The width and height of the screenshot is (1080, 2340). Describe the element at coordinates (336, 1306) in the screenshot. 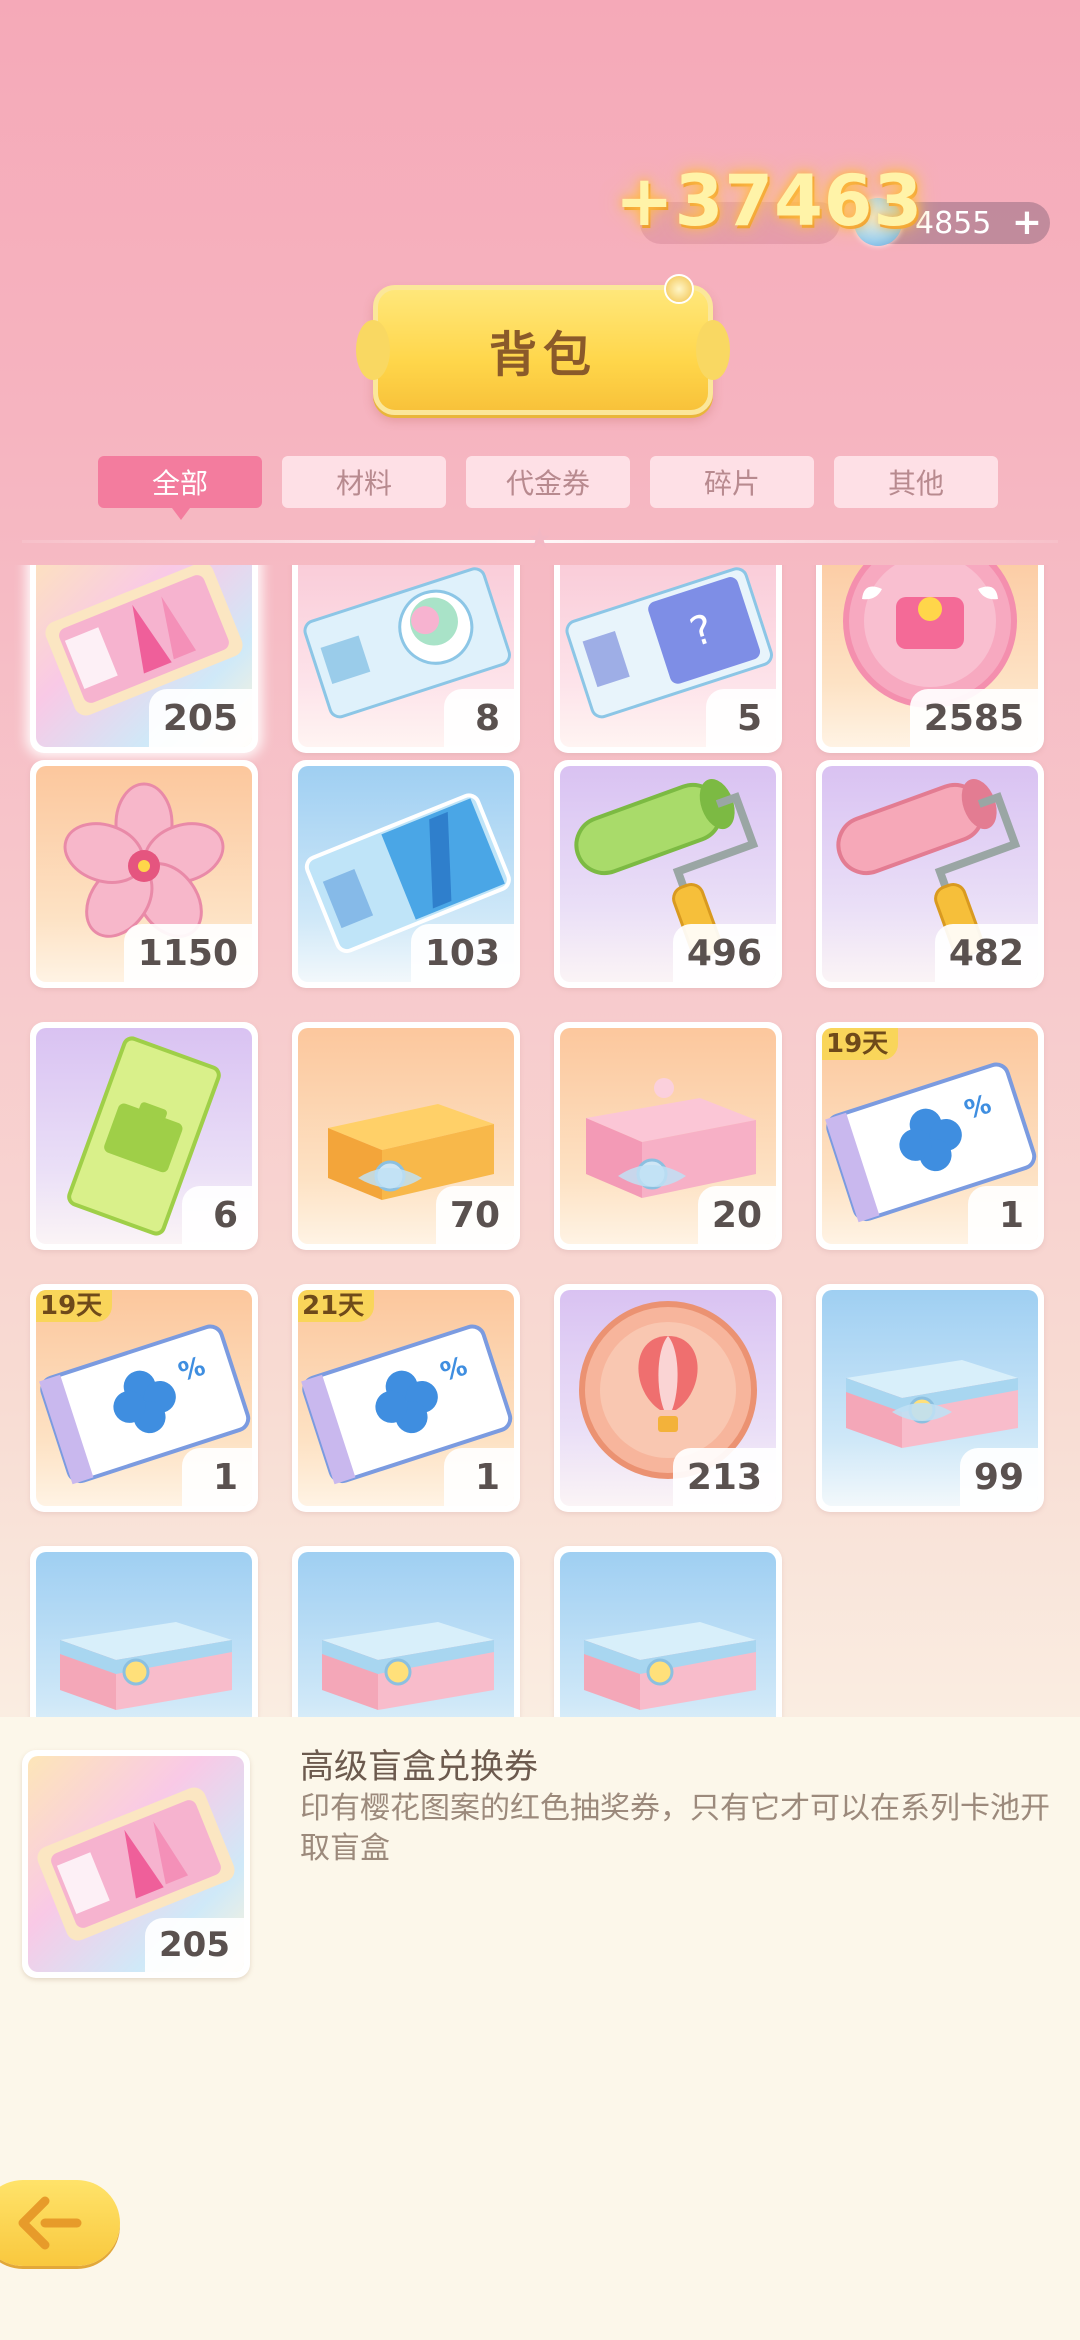

I see `expiry-badge: 21天` at that location.